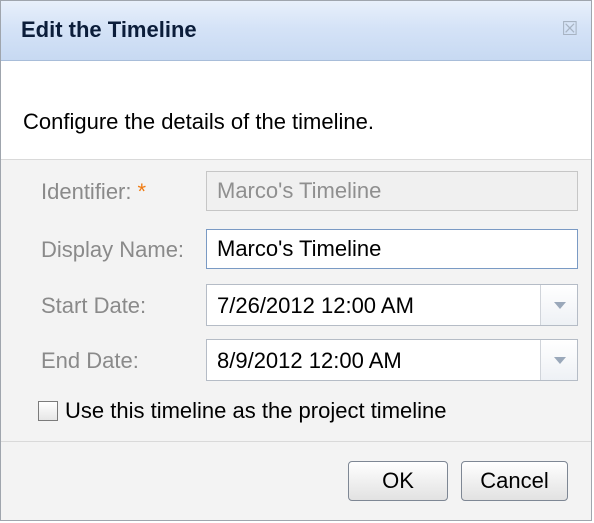  I want to click on dialog-title: Edit the Timeline, so click(109, 29).